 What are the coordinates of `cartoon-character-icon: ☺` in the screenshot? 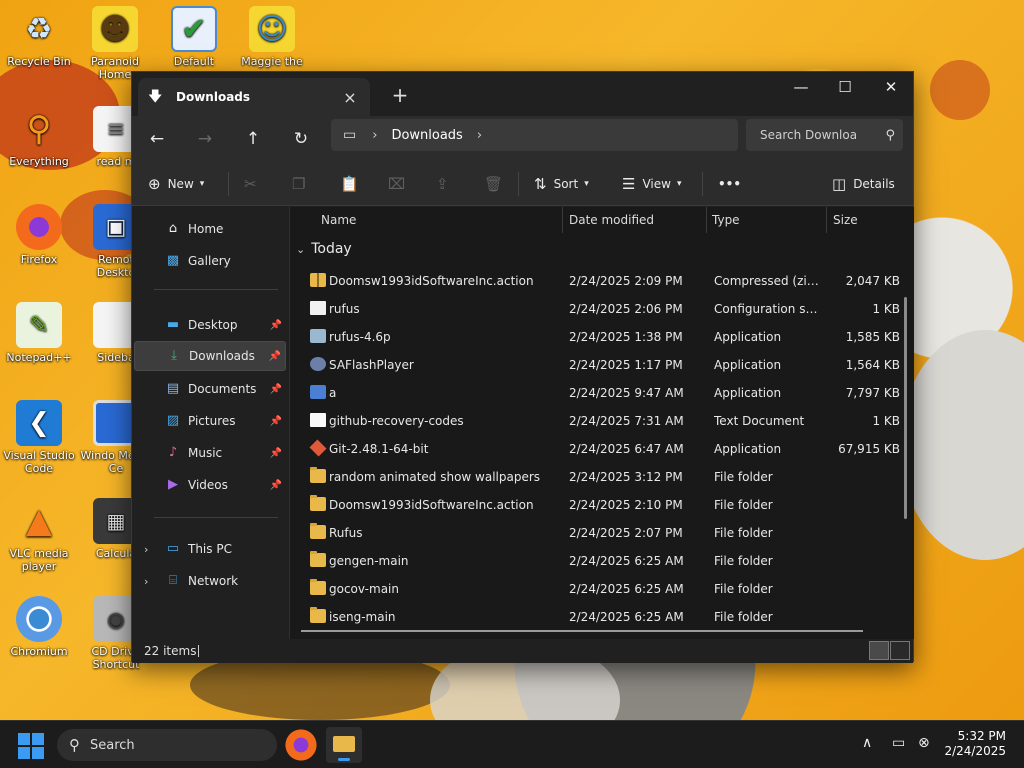 It's located at (272, 29).